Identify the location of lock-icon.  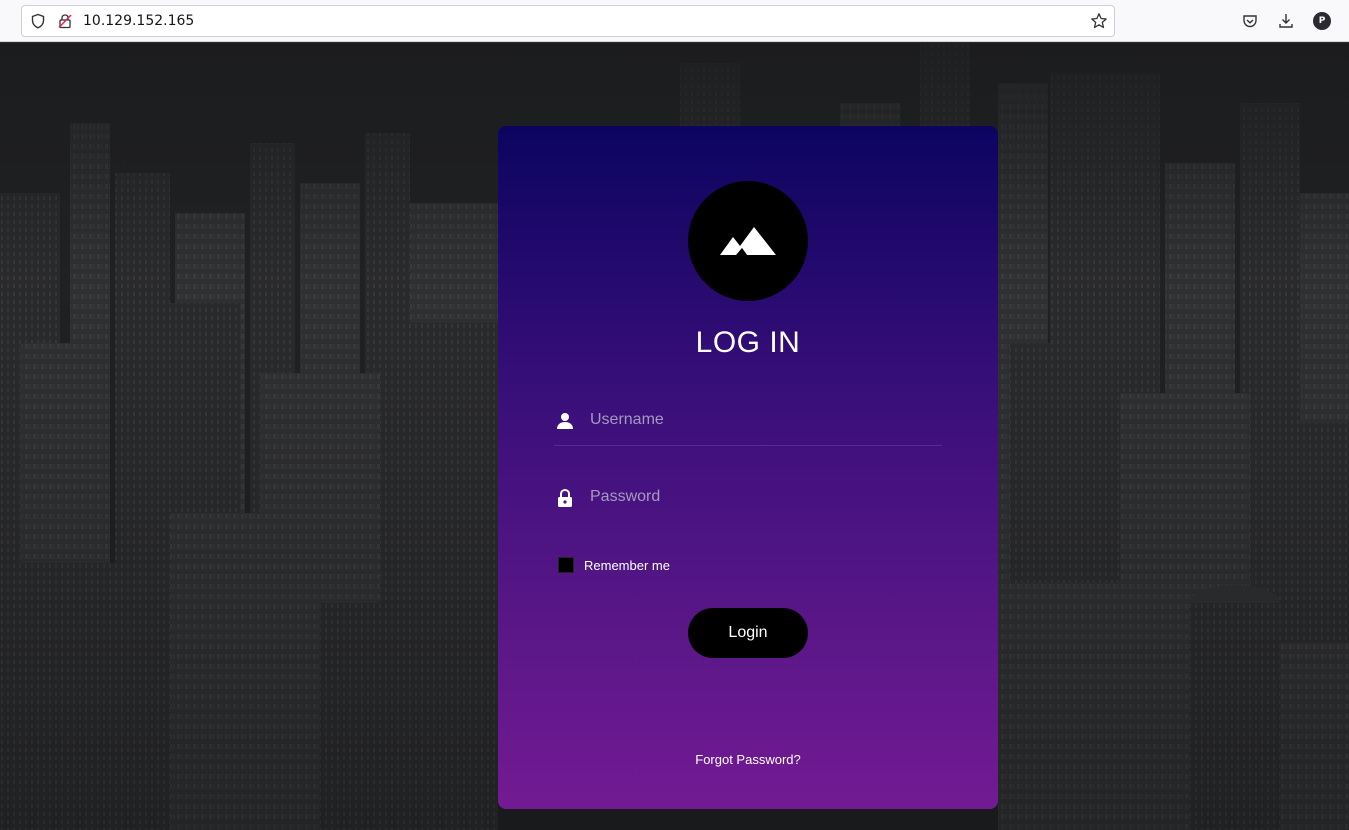
(565, 498).